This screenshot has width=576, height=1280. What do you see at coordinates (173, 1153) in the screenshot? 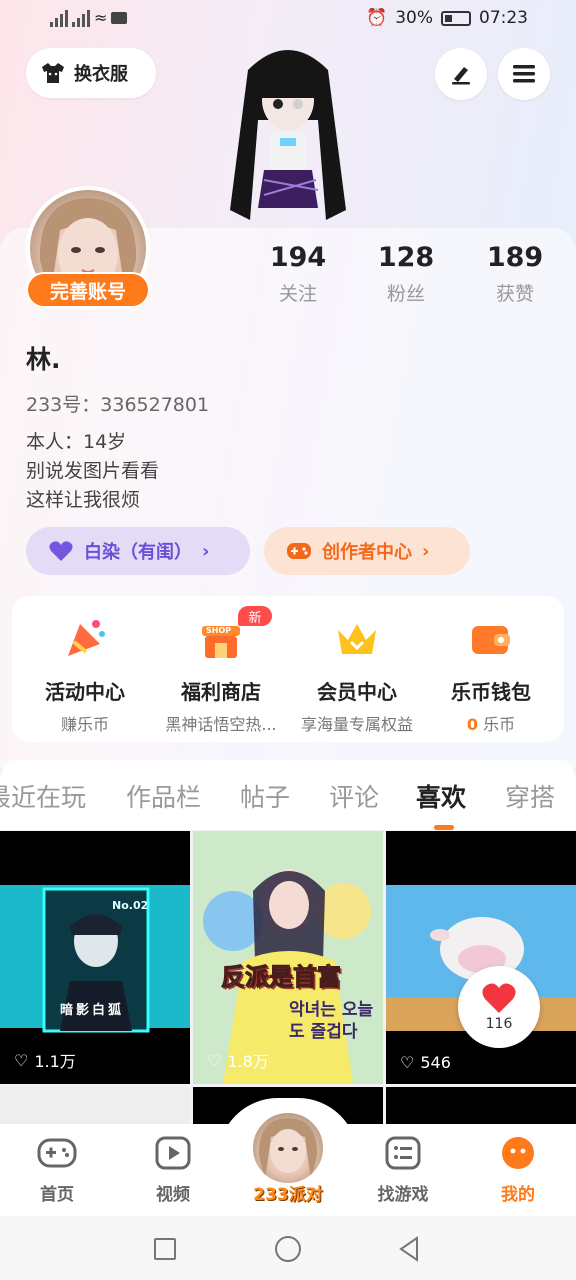
I see `play-icon` at bounding box center [173, 1153].